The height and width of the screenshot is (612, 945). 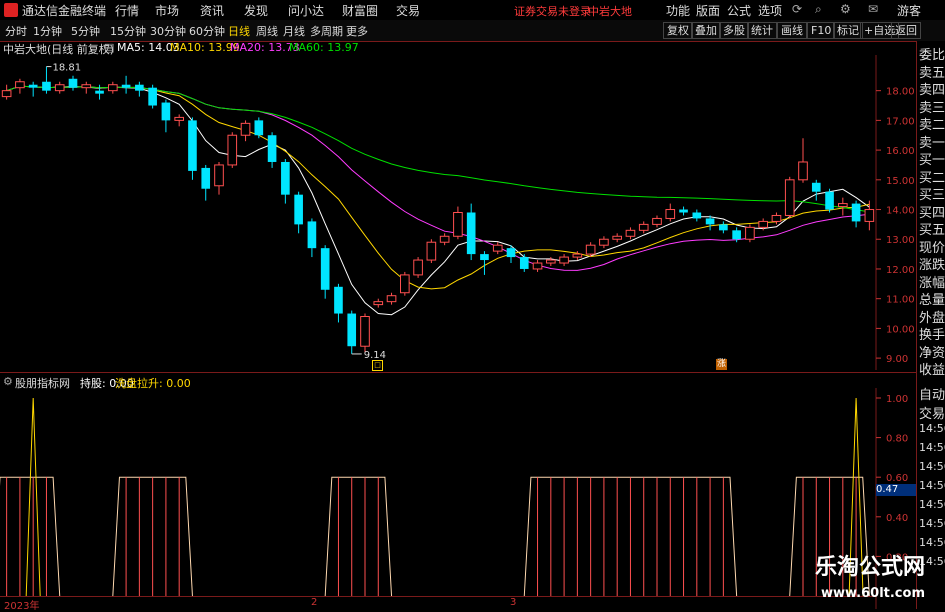 What do you see at coordinates (357, 31) in the screenshot?
I see `period-more: 更多` at bounding box center [357, 31].